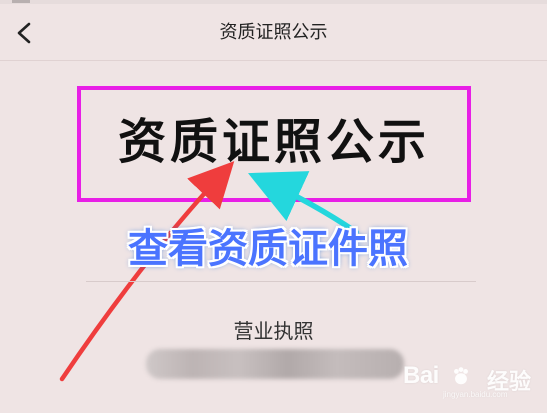 Image resolution: width=547 pixels, height=413 pixels. Describe the element at coordinates (421, 375) in the screenshot. I see `watermark-brand: Bai` at that location.